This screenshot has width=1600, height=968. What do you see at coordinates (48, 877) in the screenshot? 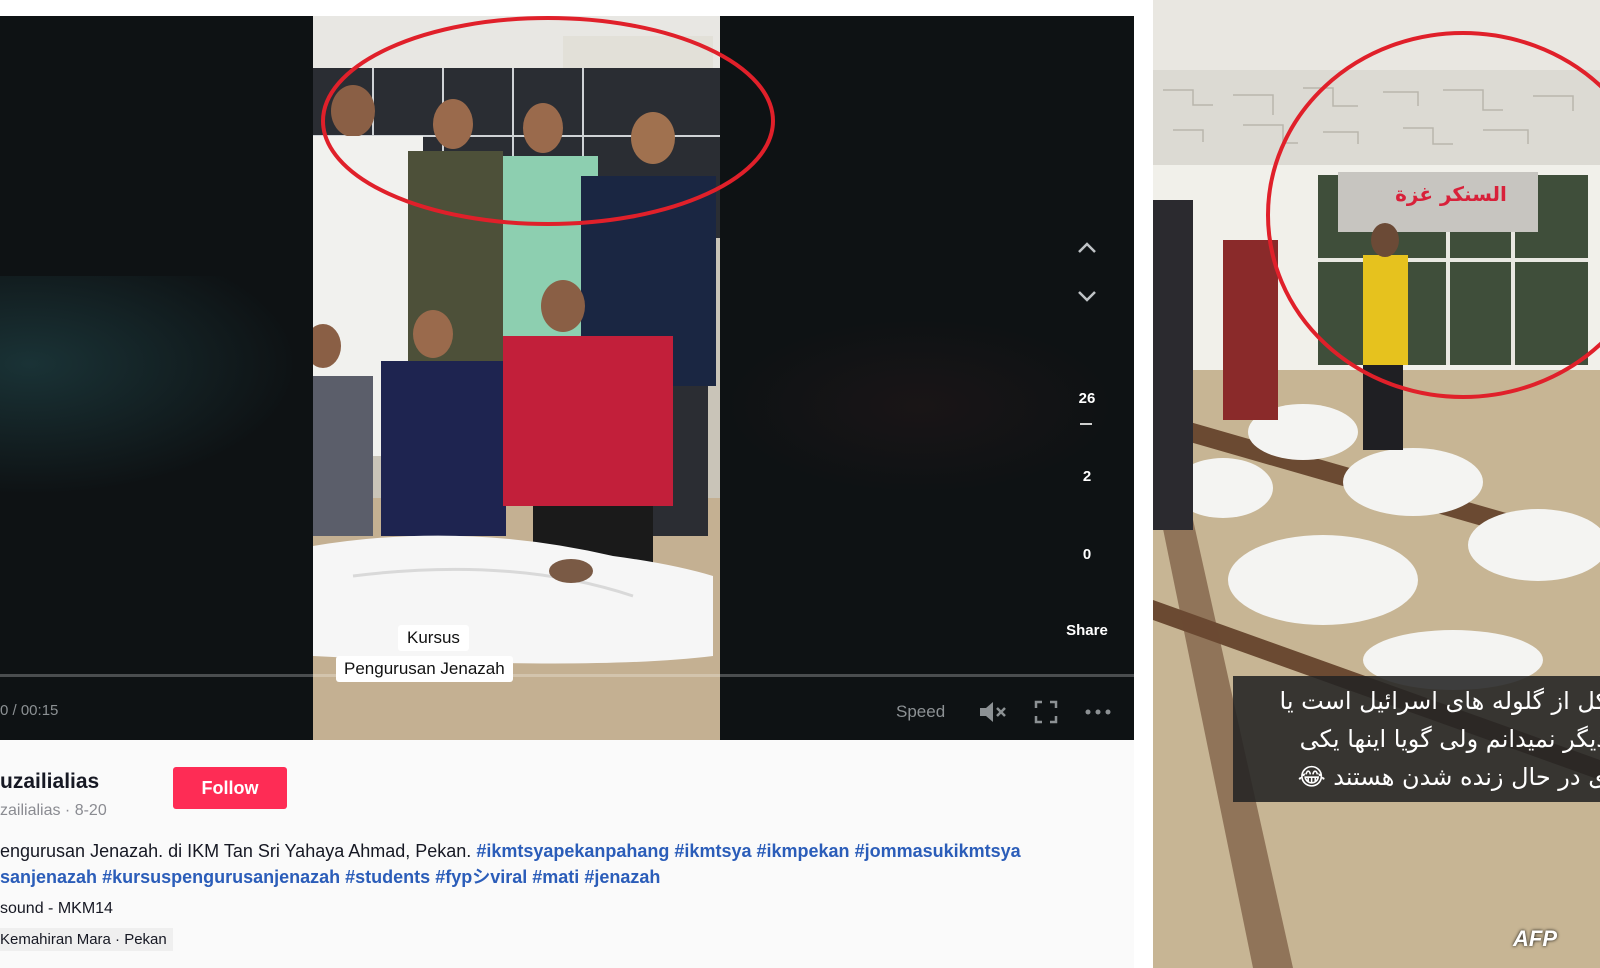
I see `hashtag-link: sanjenazah` at bounding box center [48, 877].